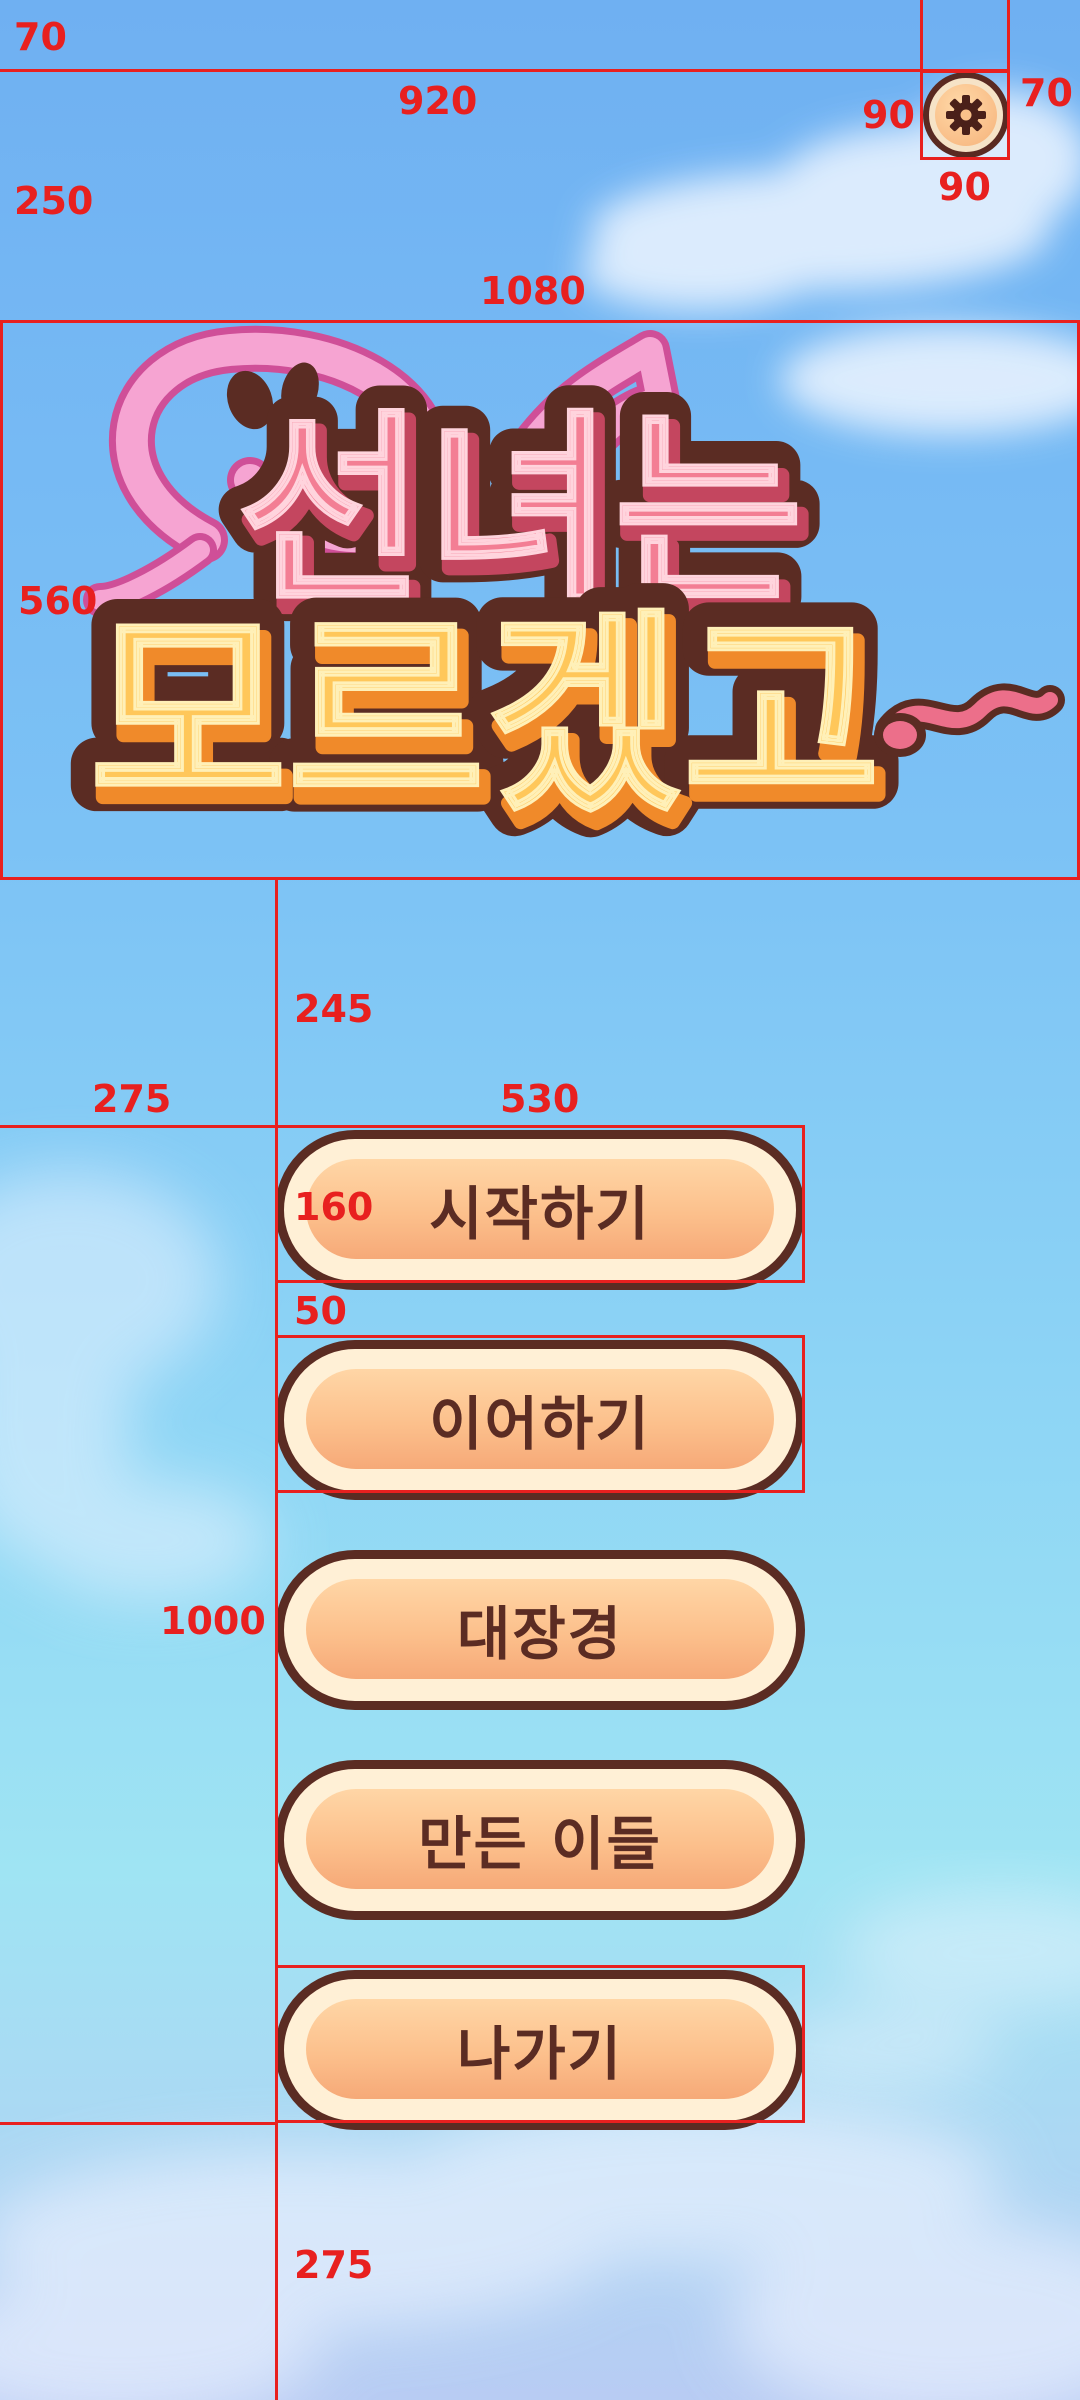  Describe the element at coordinates (438, 101) in the screenshot. I see `guide-label-settings-left: 920` at that location.